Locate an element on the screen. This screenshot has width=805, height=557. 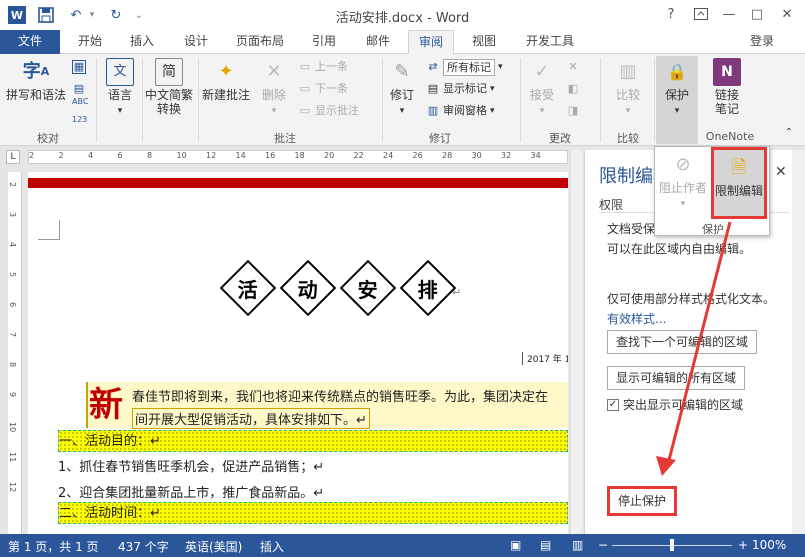
page-count: 第 1 页，共 1 页 is located at coordinates (53, 546).